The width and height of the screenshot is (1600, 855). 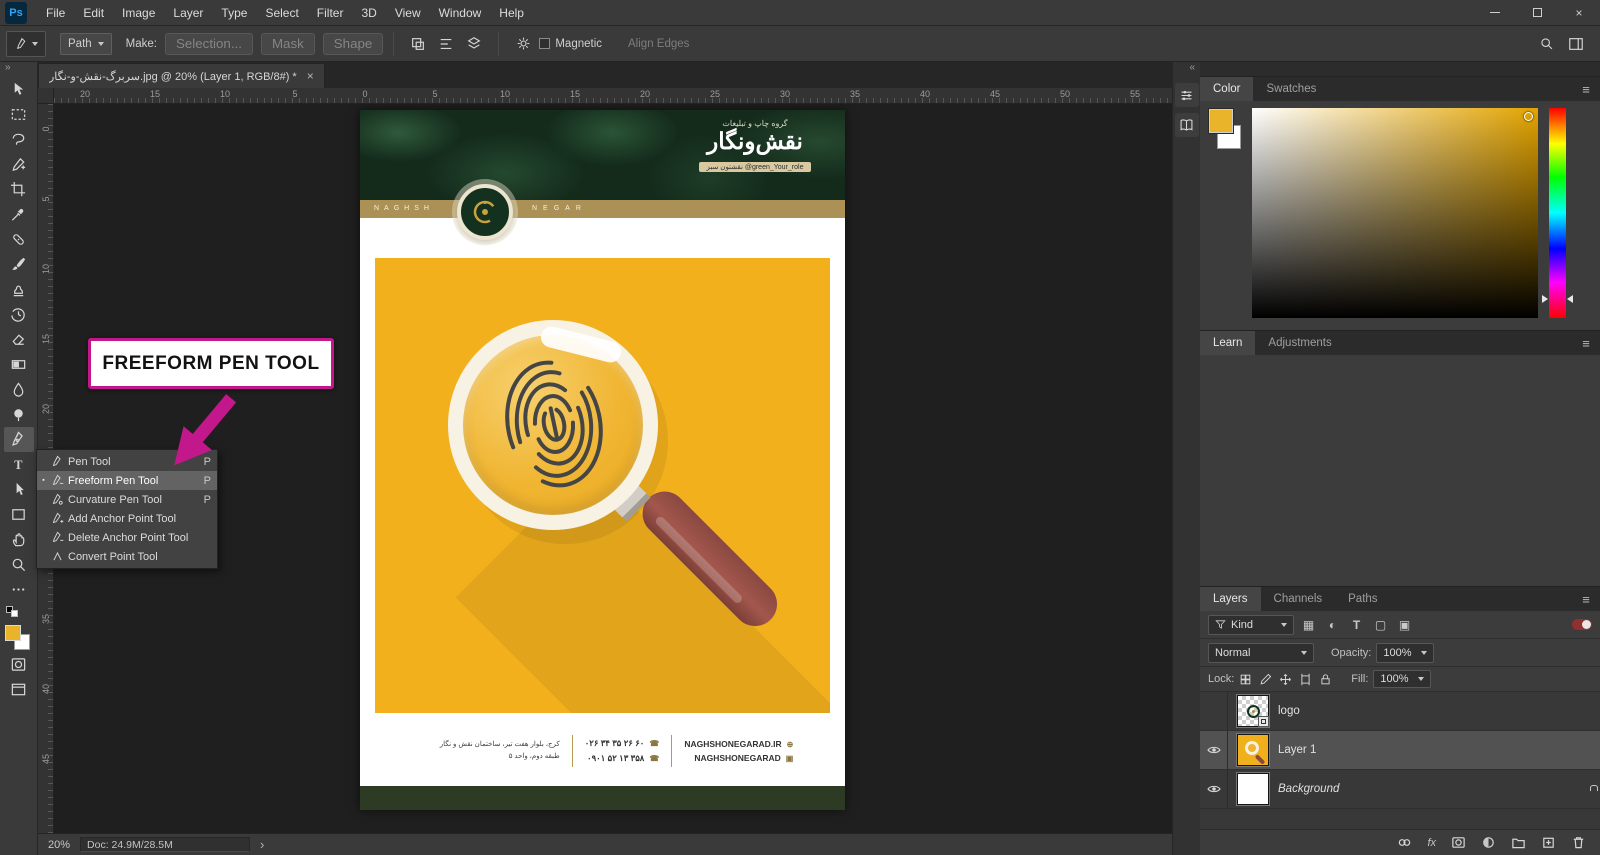 What do you see at coordinates (19, 464) in the screenshot?
I see `type-tool: T` at bounding box center [19, 464].